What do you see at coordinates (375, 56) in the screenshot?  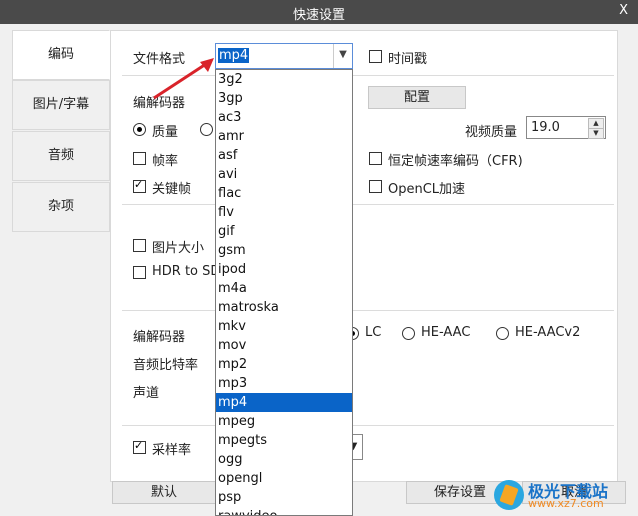 I see `timestamp-checkbox` at bounding box center [375, 56].